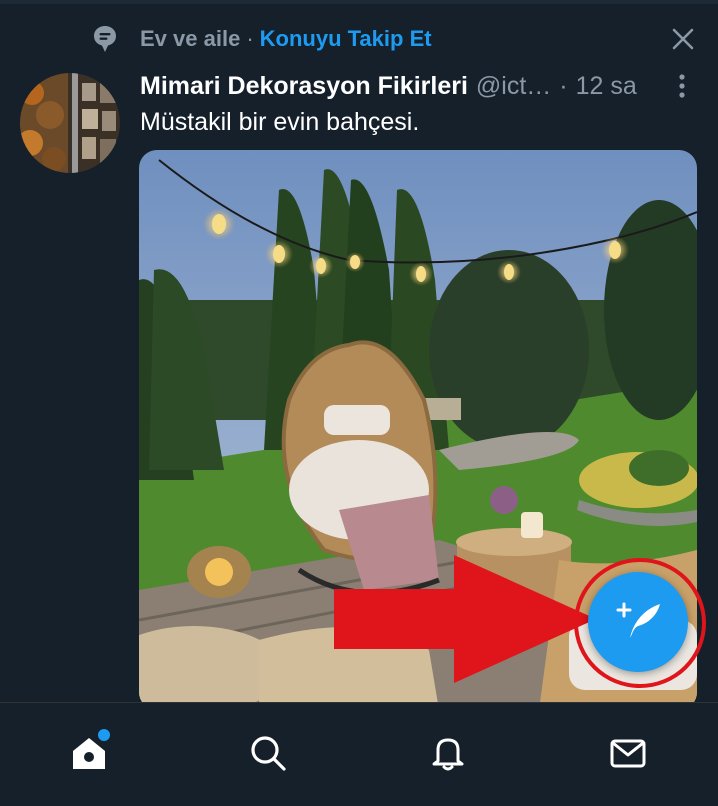 Image resolution: width=718 pixels, height=806 pixels. I want to click on compose-tweet-icon, so click(638, 622).